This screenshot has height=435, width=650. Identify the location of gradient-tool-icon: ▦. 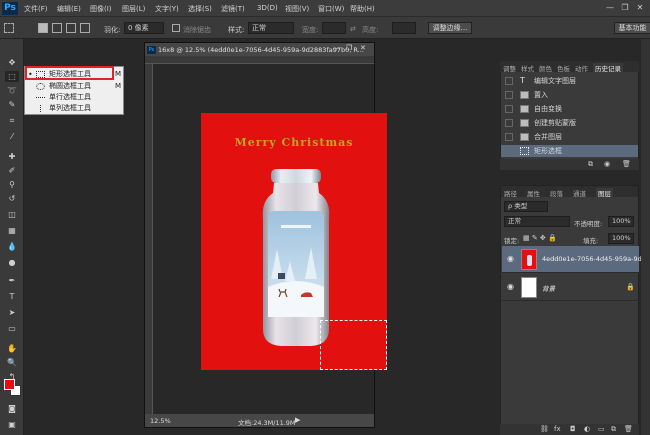
(12, 230).